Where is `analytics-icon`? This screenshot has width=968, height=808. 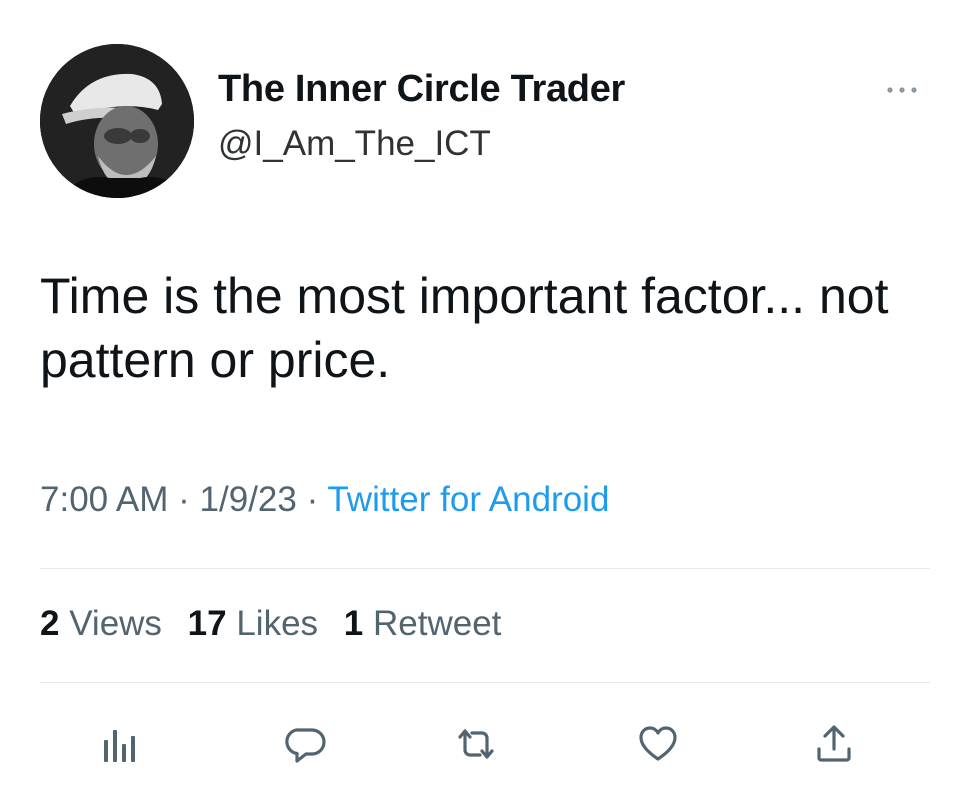 analytics-icon is located at coordinates (119, 746).